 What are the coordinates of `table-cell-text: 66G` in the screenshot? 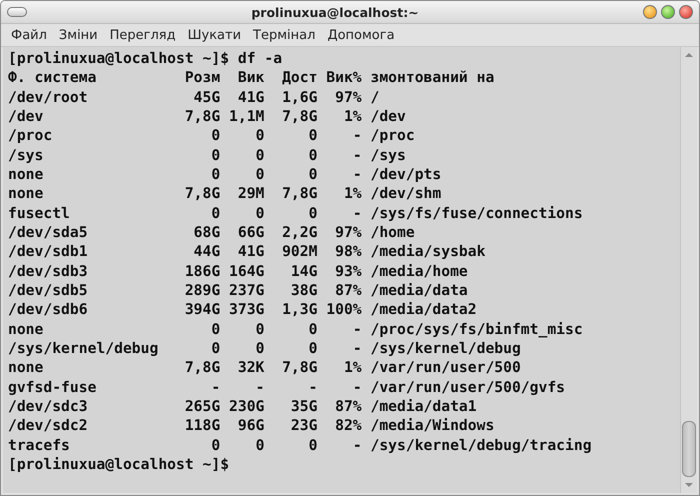 It's located at (250, 232).